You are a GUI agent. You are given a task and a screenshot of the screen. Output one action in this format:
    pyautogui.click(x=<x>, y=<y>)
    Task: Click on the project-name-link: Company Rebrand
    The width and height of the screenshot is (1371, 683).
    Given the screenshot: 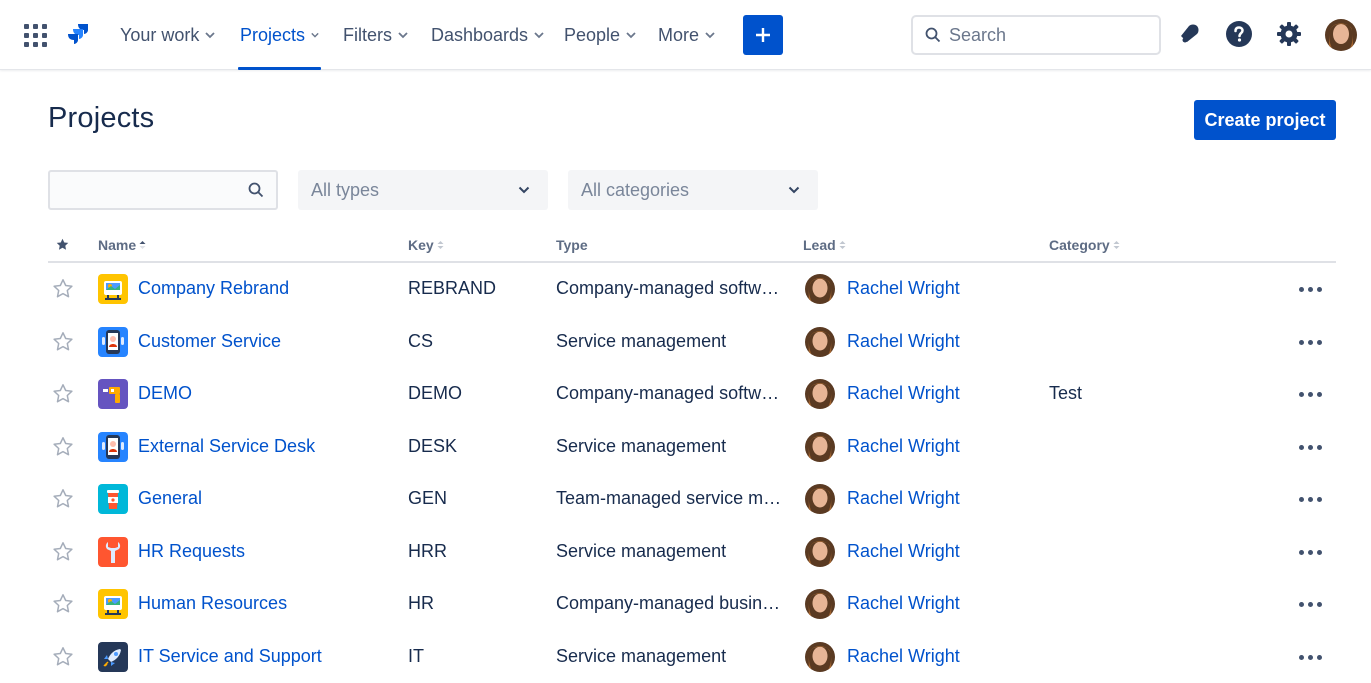 What is the action you would take?
    pyautogui.click(x=213, y=288)
    